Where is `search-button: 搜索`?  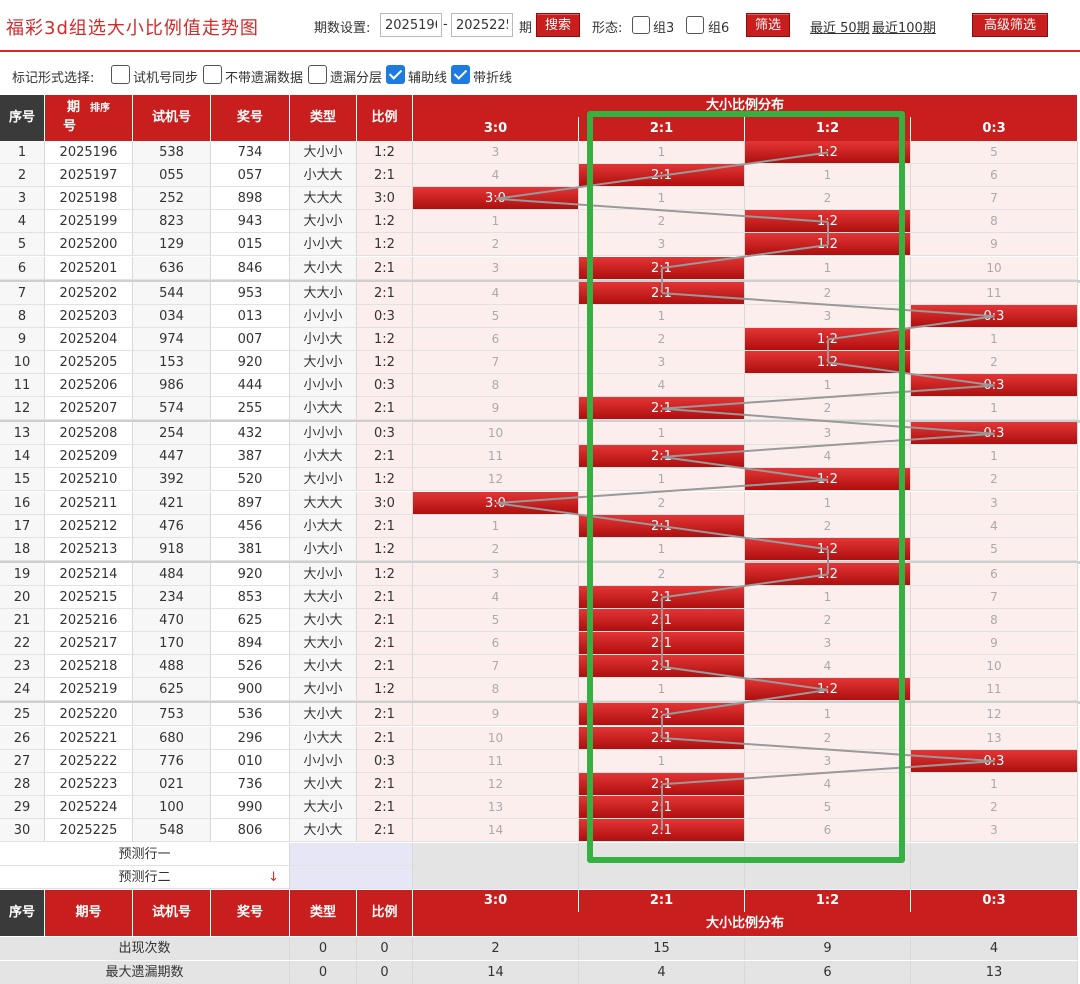
search-button: 搜索 is located at coordinates (558, 25).